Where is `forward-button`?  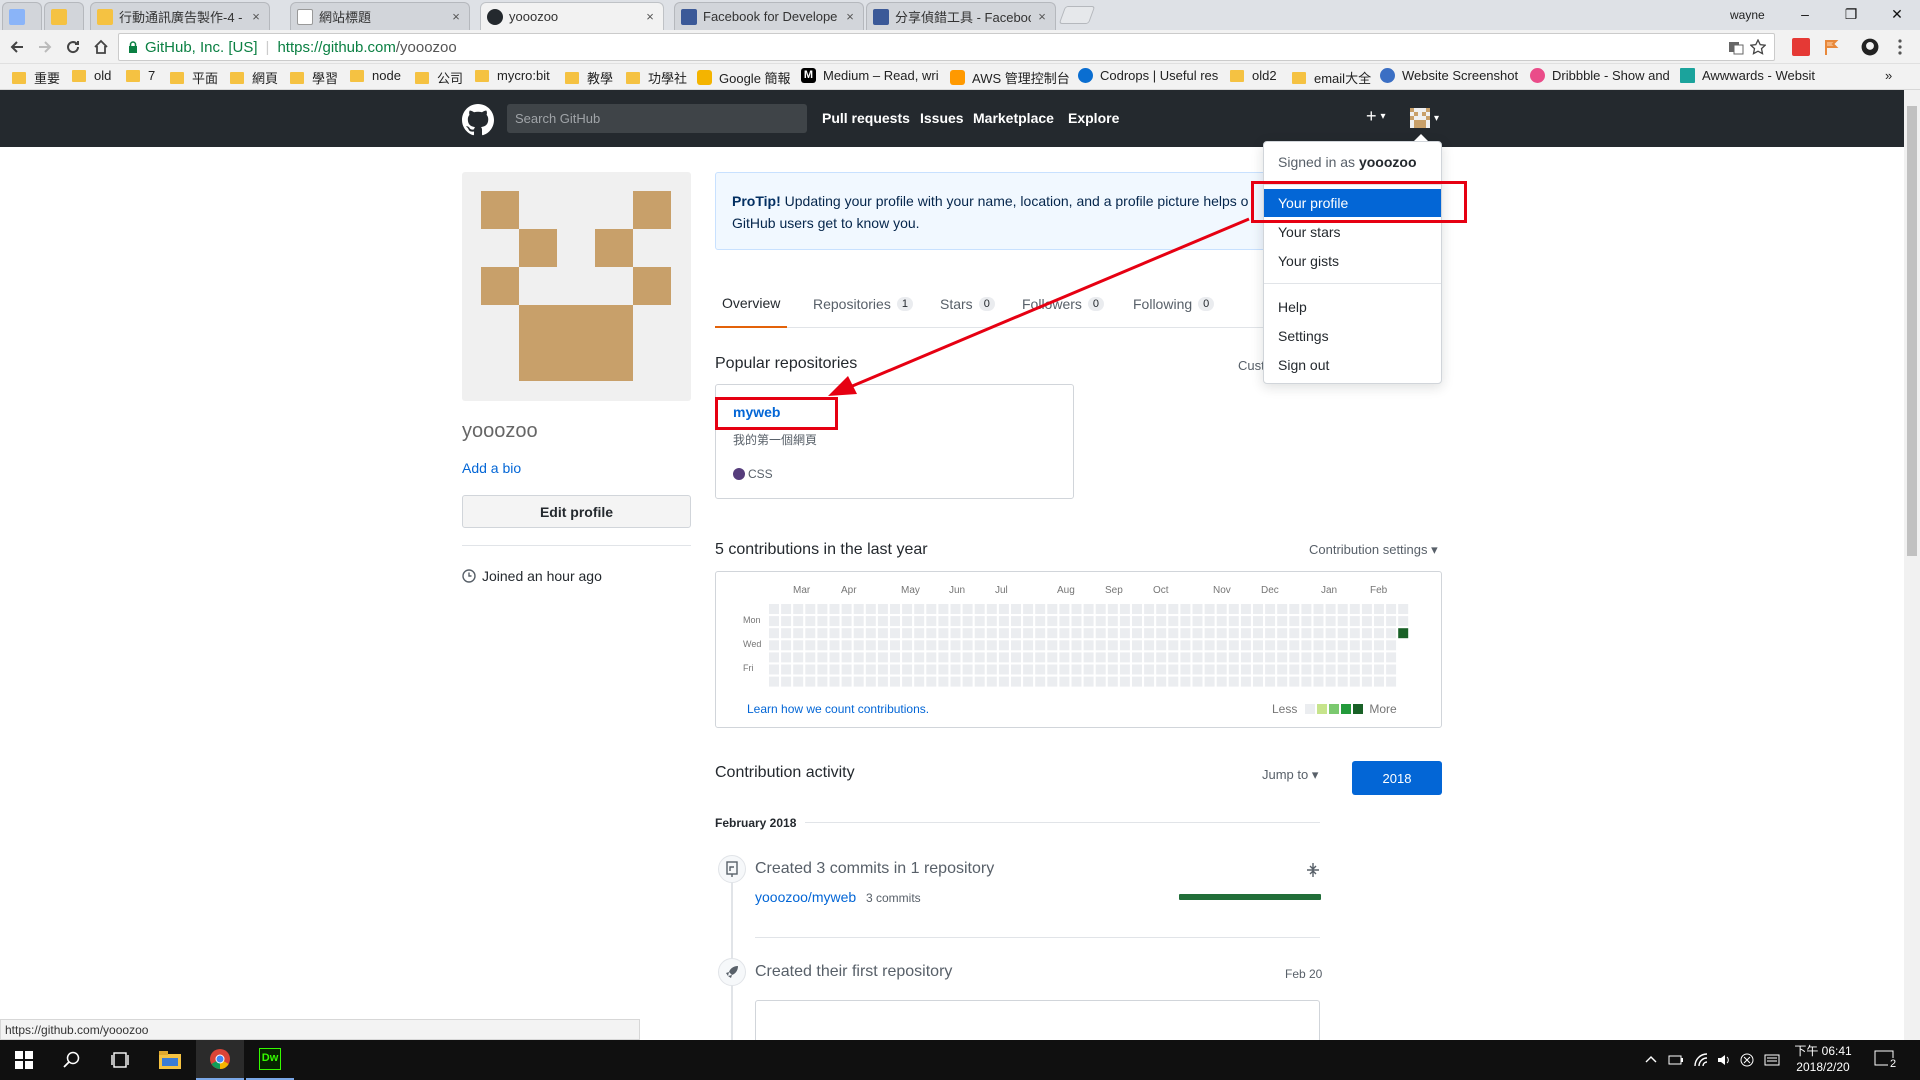 forward-button is located at coordinates (45, 47).